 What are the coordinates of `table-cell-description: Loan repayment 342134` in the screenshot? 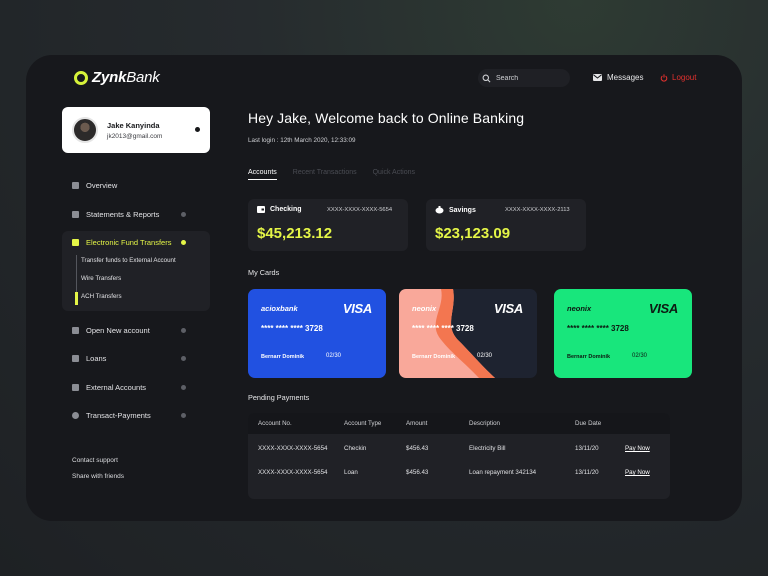 It's located at (503, 472).